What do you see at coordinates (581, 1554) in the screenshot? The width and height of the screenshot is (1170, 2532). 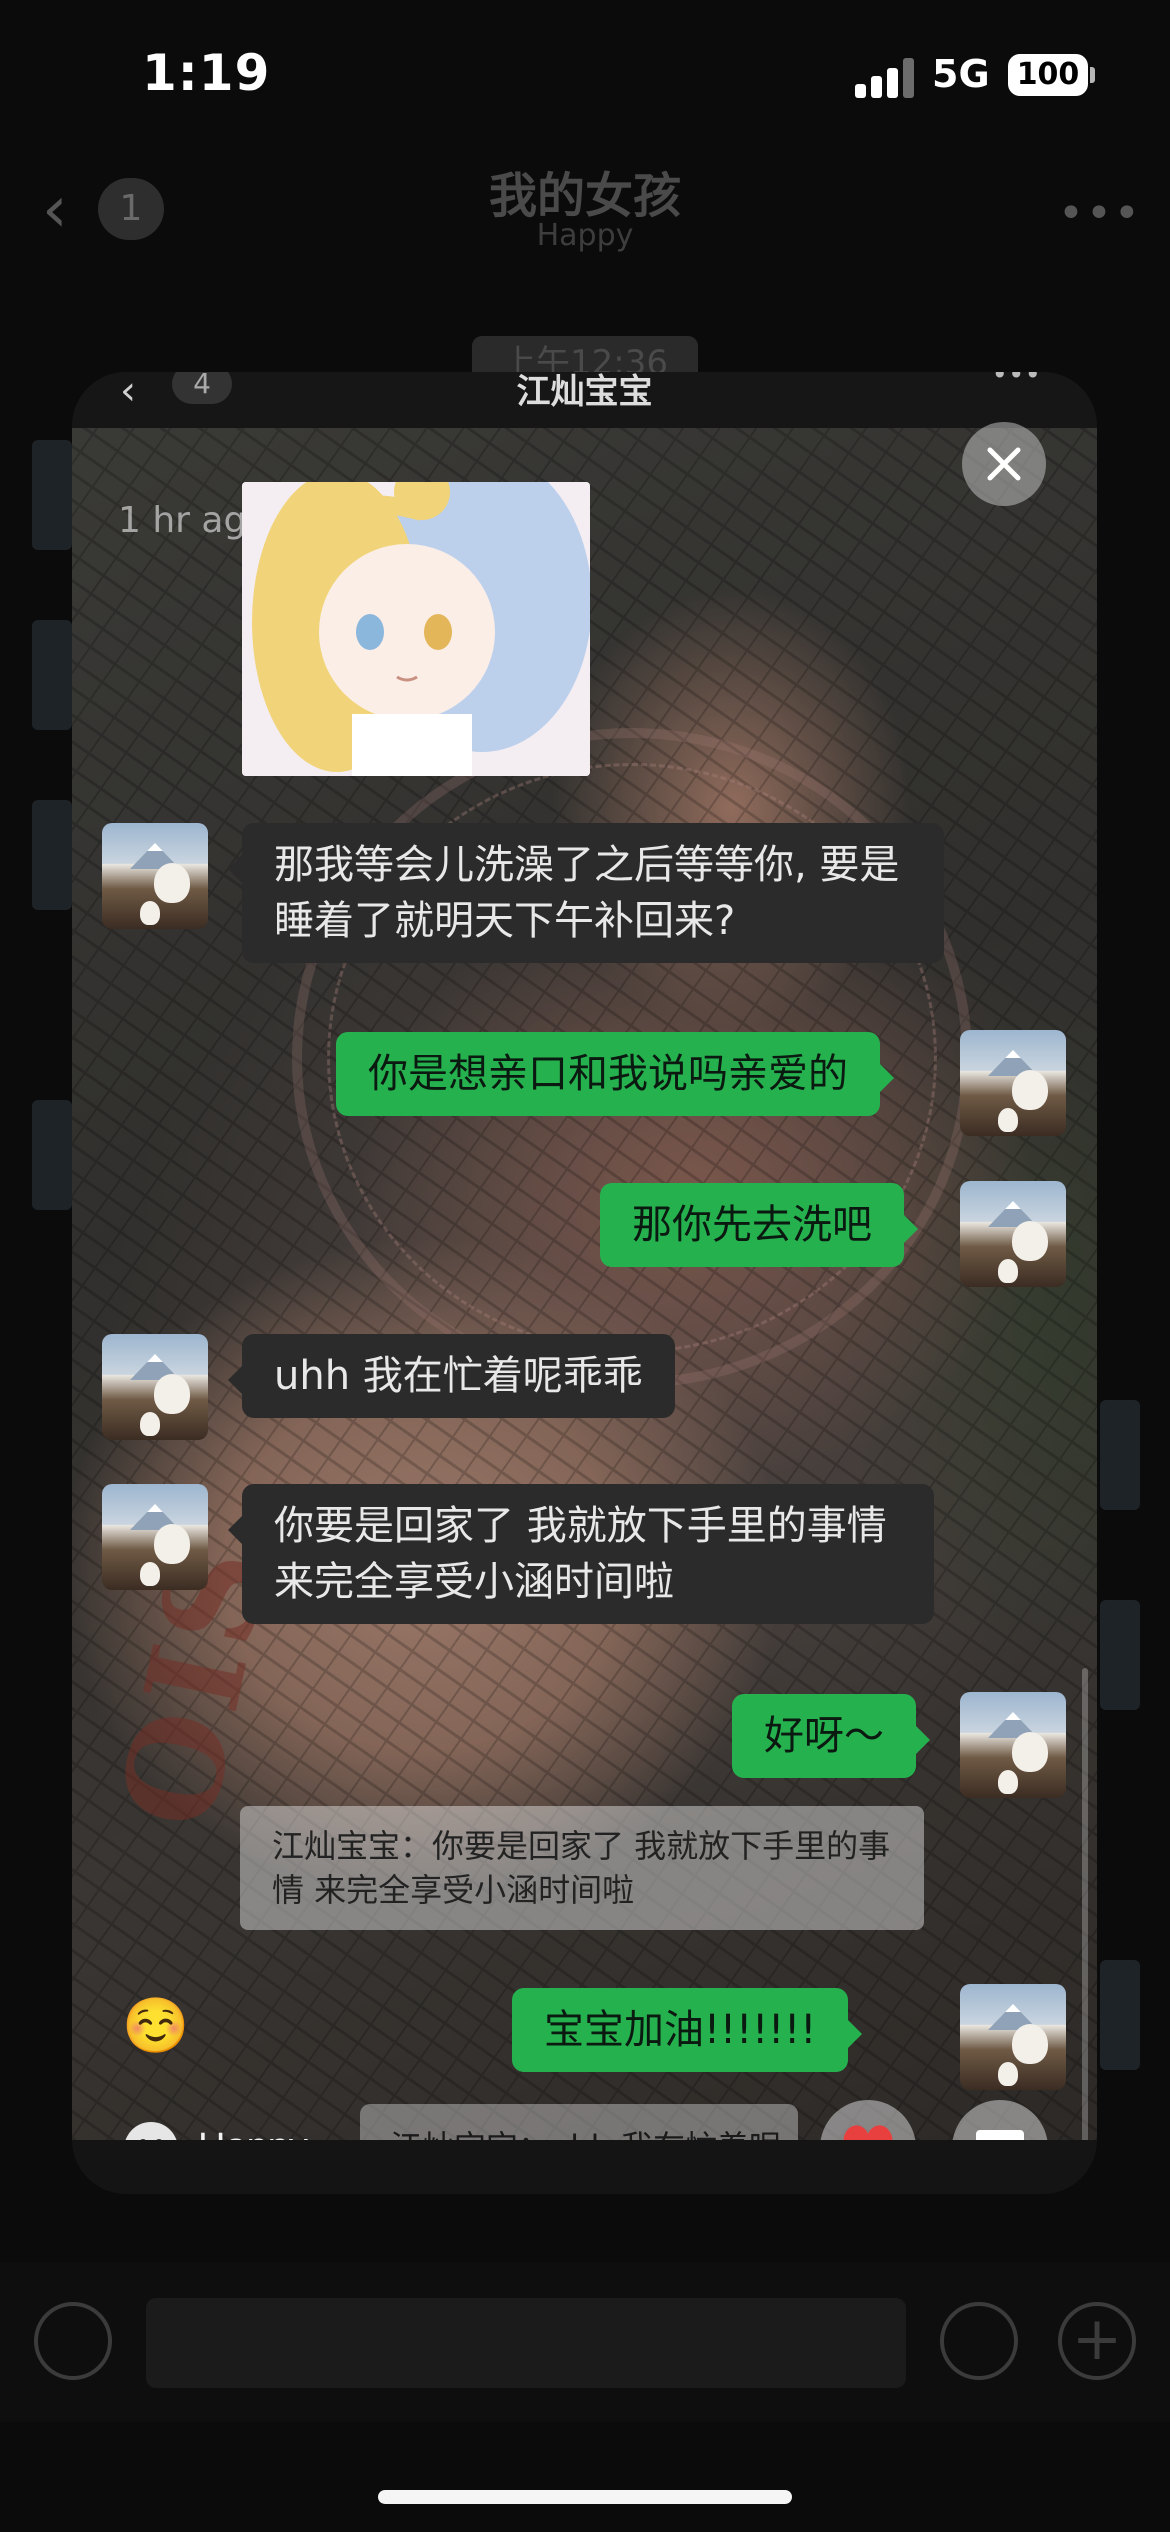 I see `message-bubble: 你要是回家了 我就放下手里的事情 来完全享受小涵时间啦` at bounding box center [581, 1554].